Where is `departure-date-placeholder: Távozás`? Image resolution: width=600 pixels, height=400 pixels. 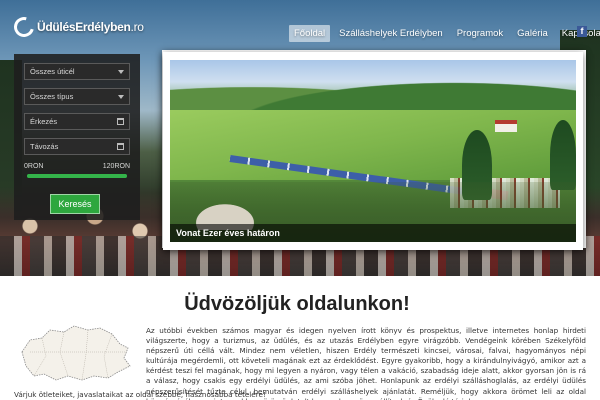 departure-date-placeholder: Távozás is located at coordinates (44, 146).